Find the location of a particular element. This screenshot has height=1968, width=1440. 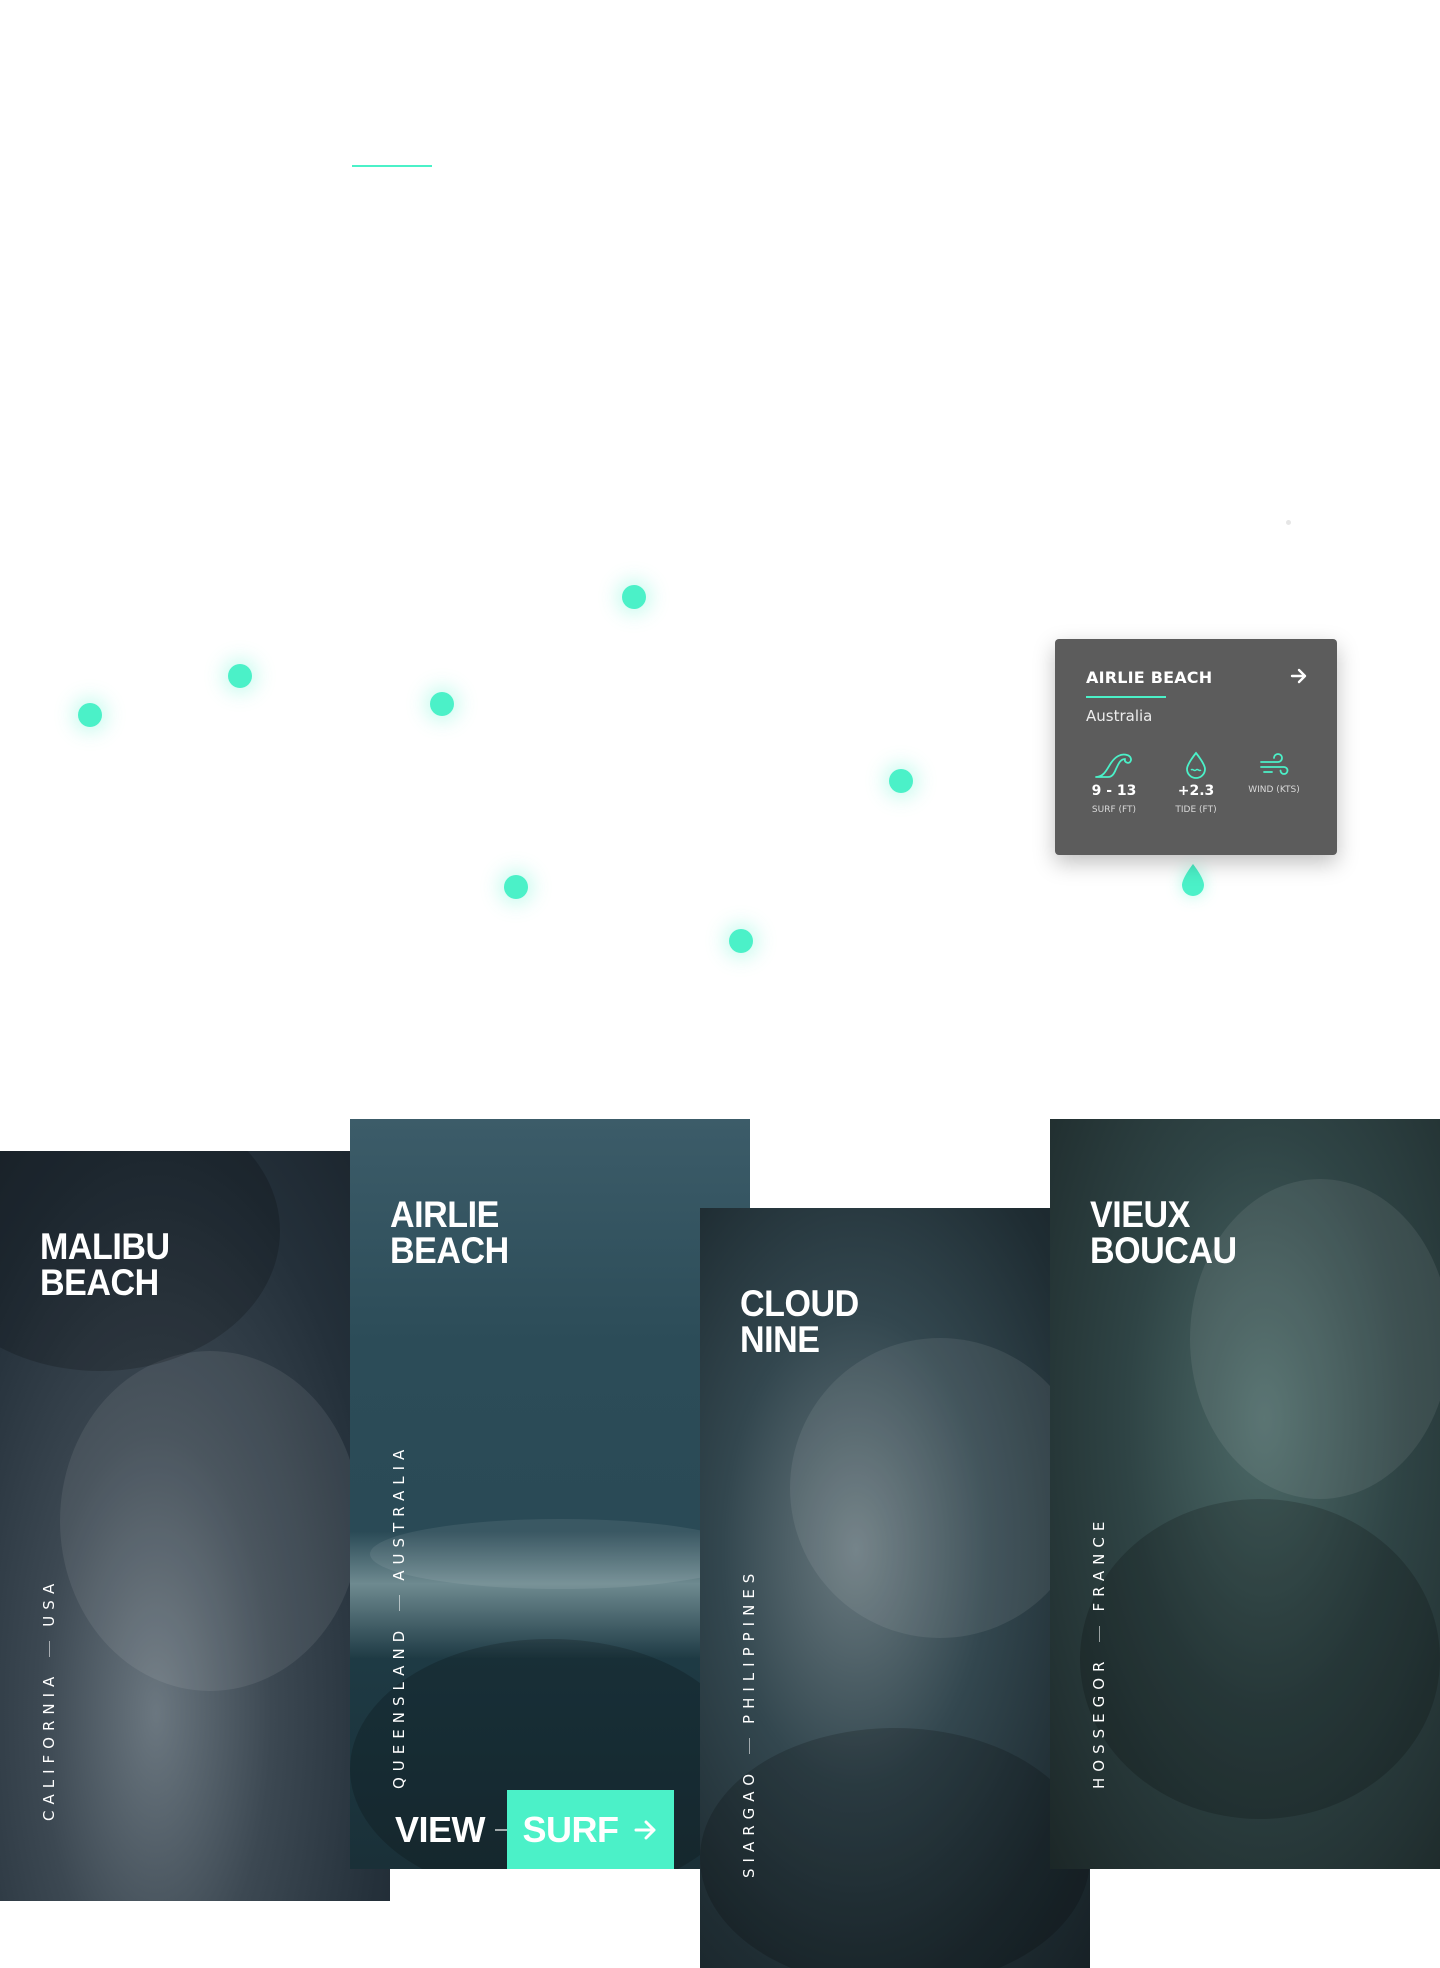

spot-card-cloud-nine: CLOUD NINE SIARGAO PHILIPPINES is located at coordinates (895, 1588).